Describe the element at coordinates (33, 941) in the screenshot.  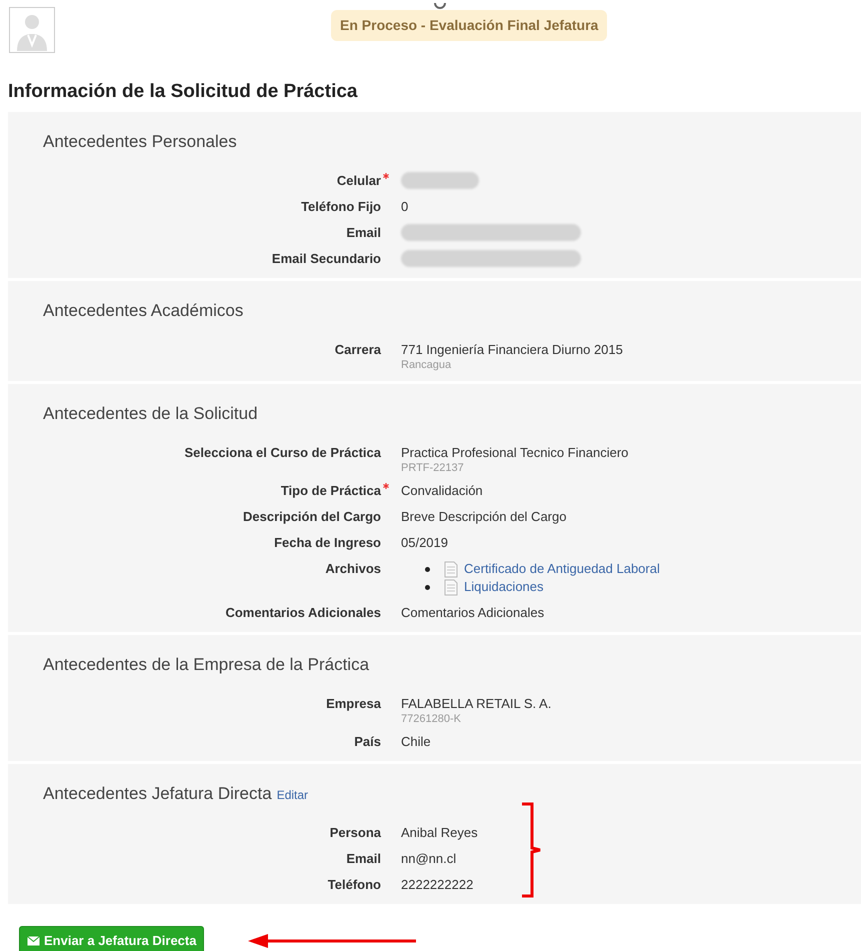
I see `envelope-icon` at that location.